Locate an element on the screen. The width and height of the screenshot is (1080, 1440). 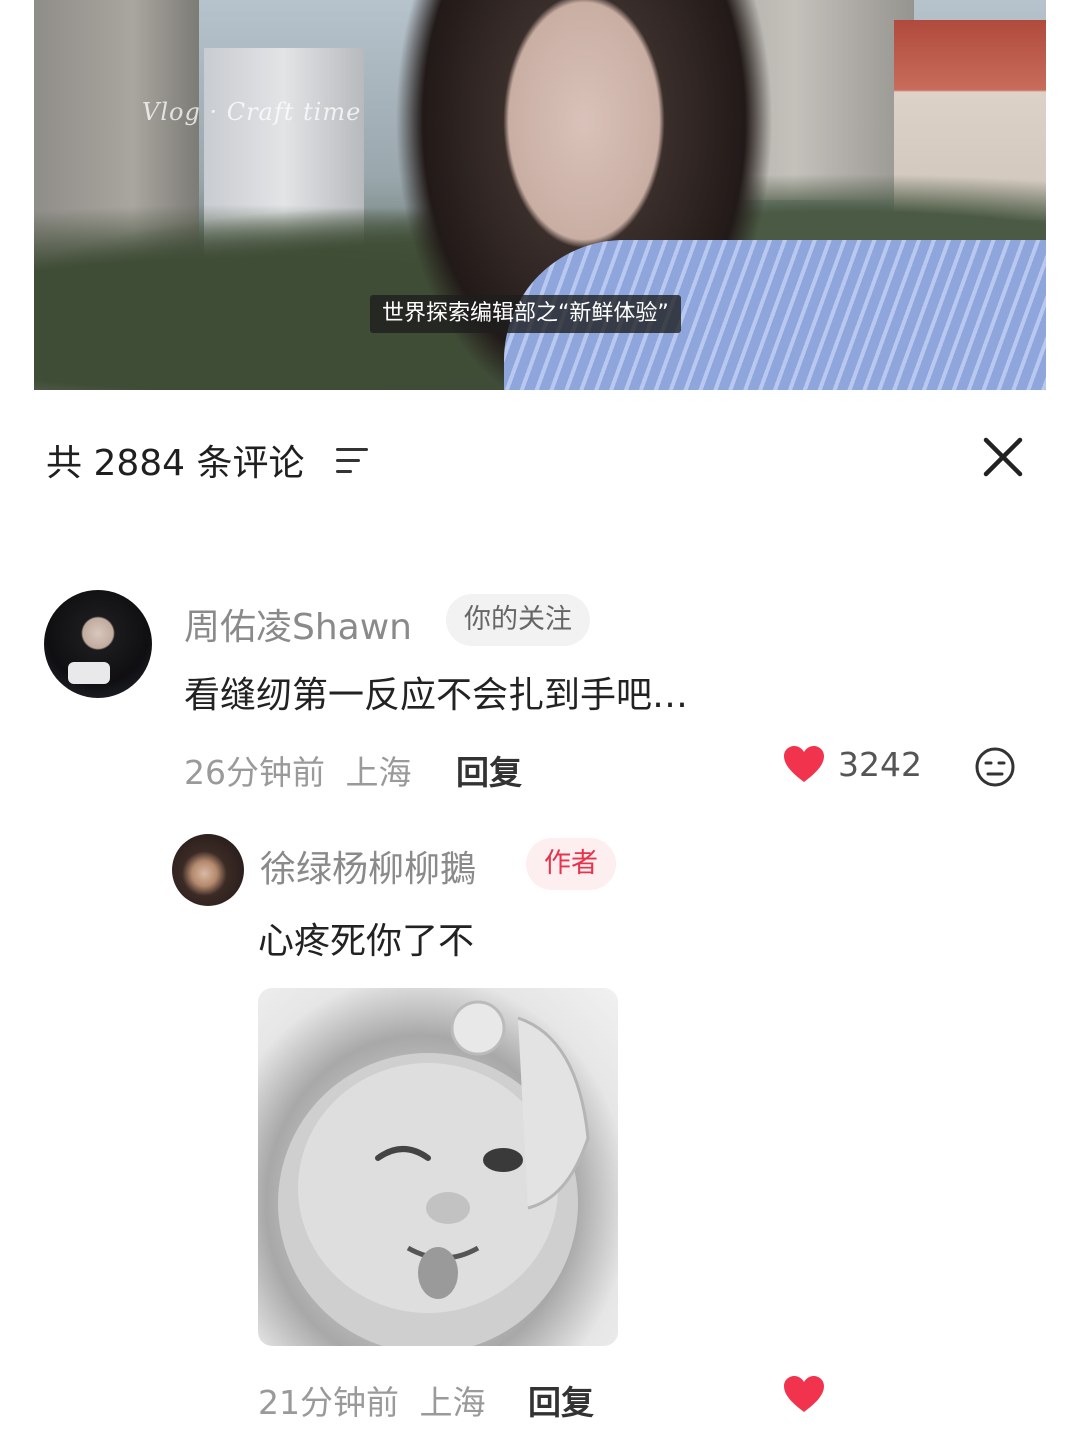
like-button: 3242 is located at coordinates (852, 764).